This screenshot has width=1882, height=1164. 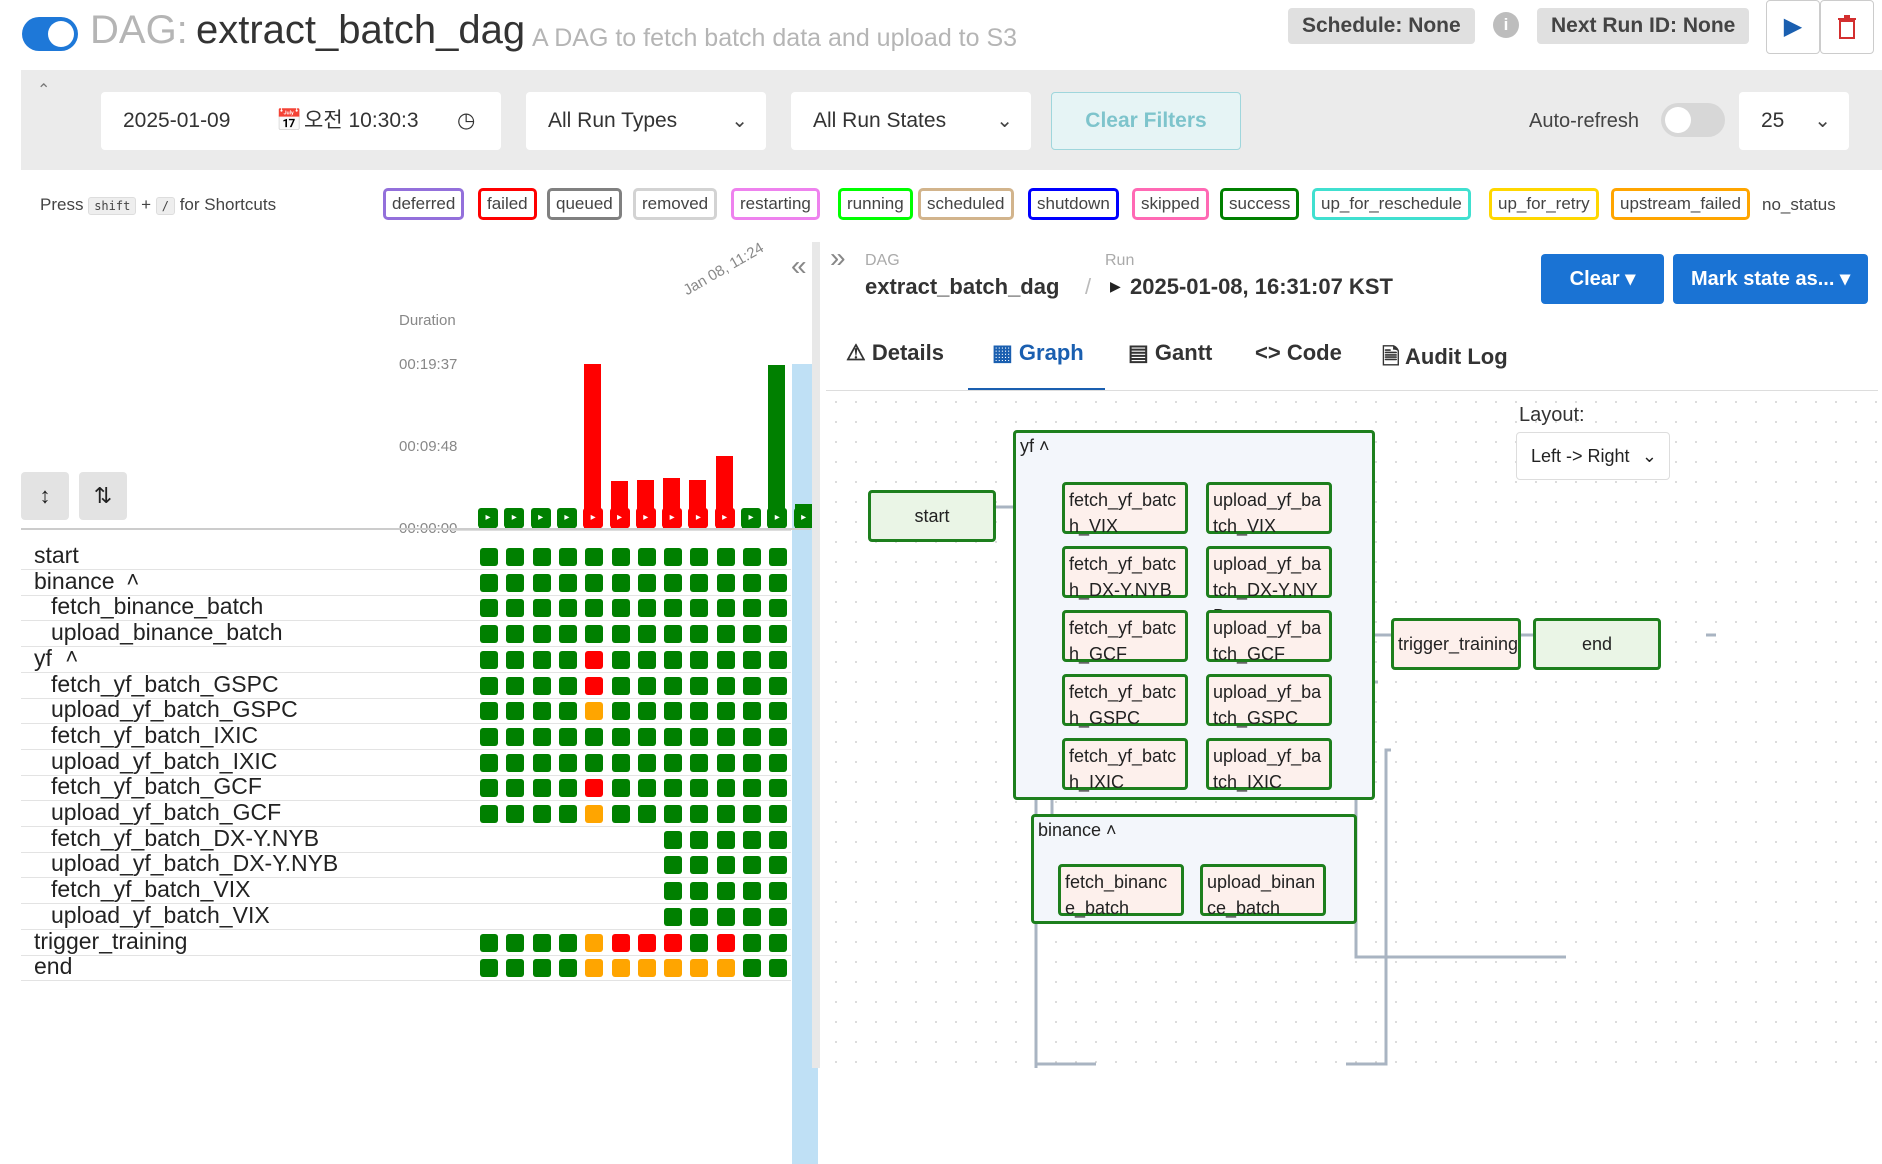 What do you see at coordinates (406, 633) in the screenshot?
I see `task-row: upload_binance_batch` at bounding box center [406, 633].